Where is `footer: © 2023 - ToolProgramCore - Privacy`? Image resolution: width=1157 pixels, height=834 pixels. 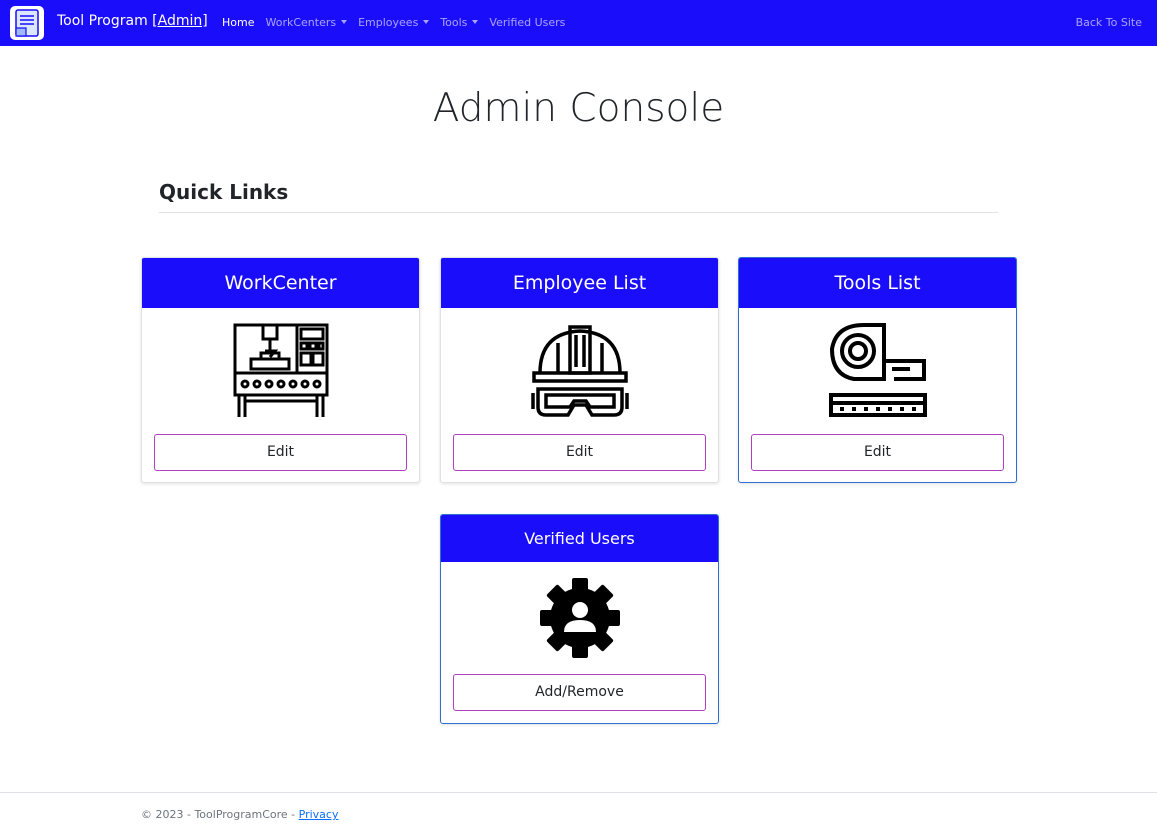 footer: © 2023 - ToolProgramCore - Privacy is located at coordinates (239, 814).